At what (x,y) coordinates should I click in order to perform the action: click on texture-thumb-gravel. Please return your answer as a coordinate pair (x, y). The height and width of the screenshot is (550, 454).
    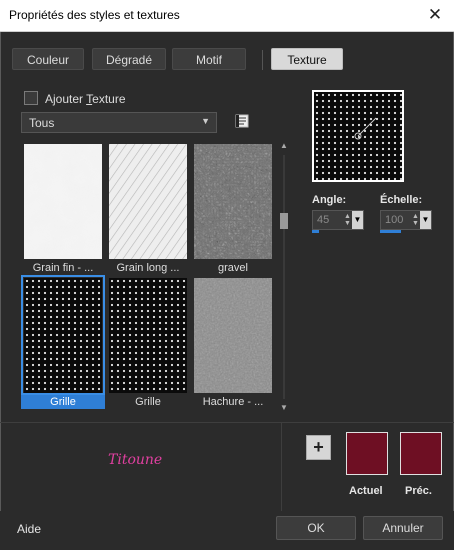
    Looking at the image, I should click on (233, 201).